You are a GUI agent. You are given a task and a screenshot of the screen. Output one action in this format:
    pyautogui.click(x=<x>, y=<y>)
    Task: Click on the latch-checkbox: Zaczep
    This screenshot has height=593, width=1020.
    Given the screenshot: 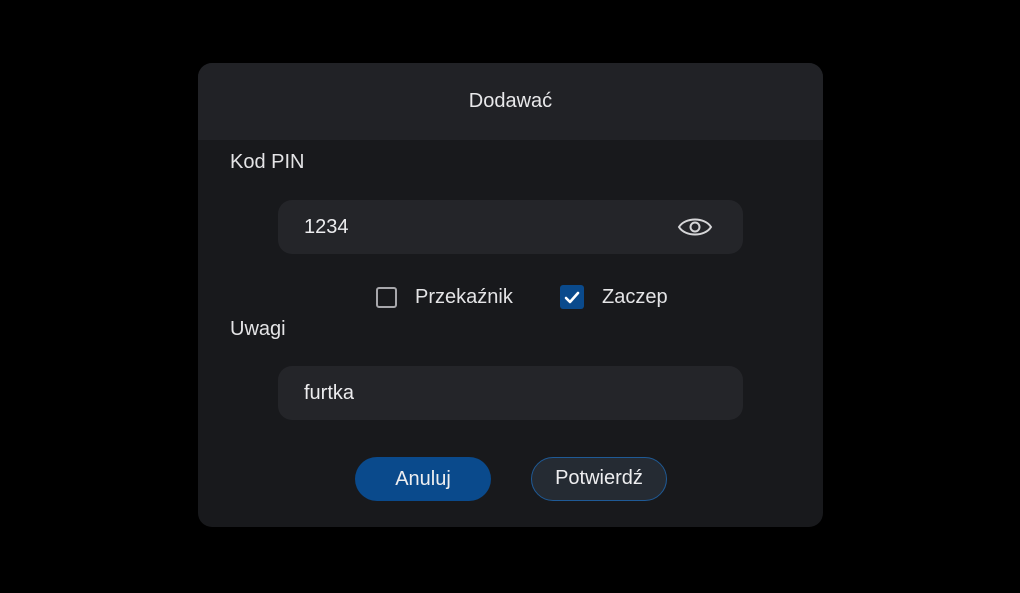 What is the action you would take?
    pyautogui.click(x=614, y=297)
    